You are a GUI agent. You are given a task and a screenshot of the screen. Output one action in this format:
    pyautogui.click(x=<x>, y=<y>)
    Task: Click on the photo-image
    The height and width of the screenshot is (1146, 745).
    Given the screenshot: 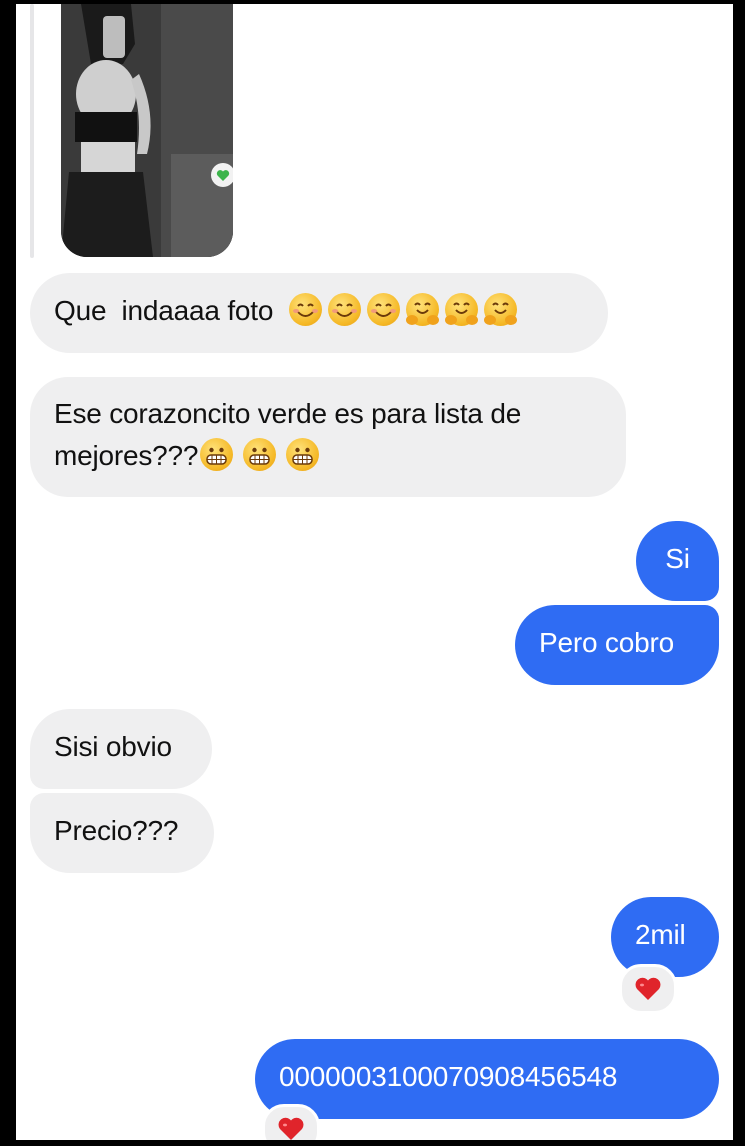 What is the action you would take?
    pyautogui.click(x=147, y=130)
    